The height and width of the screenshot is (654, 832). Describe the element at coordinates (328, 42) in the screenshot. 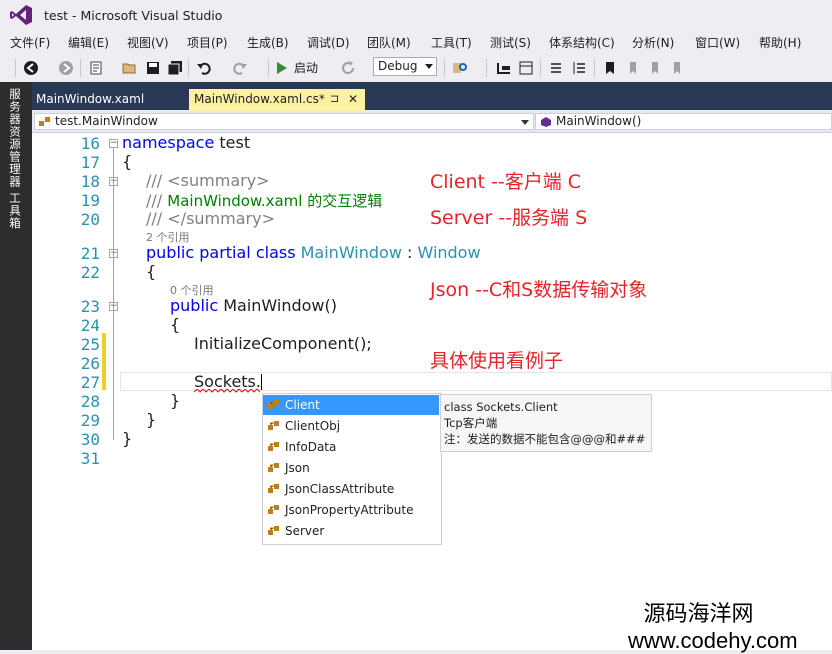

I see `menu-debug: 调试(D)` at that location.